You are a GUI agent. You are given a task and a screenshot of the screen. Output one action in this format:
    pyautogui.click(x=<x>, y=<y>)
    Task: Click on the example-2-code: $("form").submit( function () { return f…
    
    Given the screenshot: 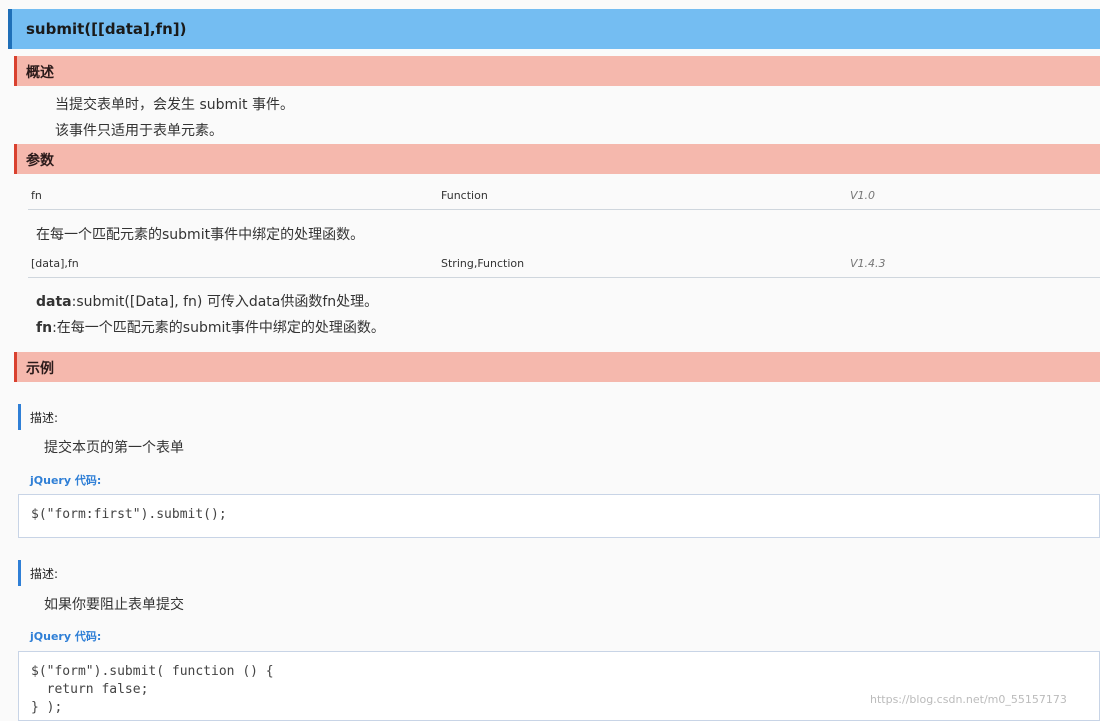 What is the action you would take?
    pyautogui.click(x=152, y=689)
    